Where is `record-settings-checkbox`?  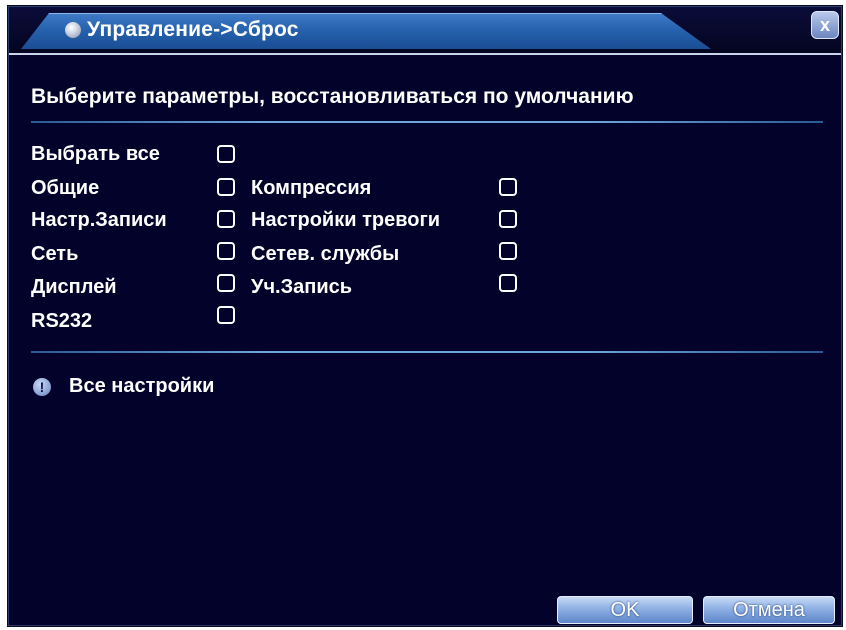
record-settings-checkbox is located at coordinates (226, 219).